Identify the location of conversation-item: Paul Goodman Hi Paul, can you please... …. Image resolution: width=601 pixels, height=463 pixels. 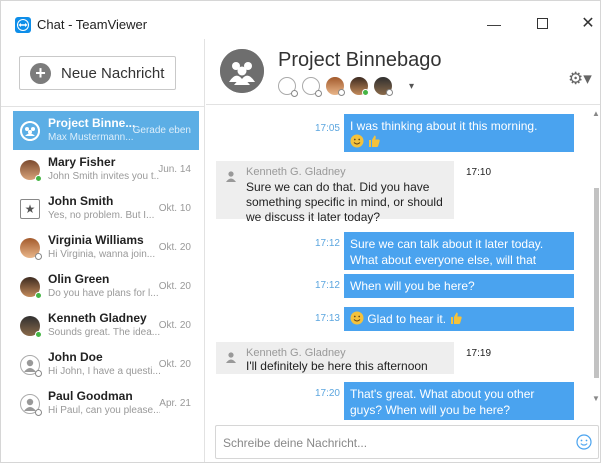
(106, 403).